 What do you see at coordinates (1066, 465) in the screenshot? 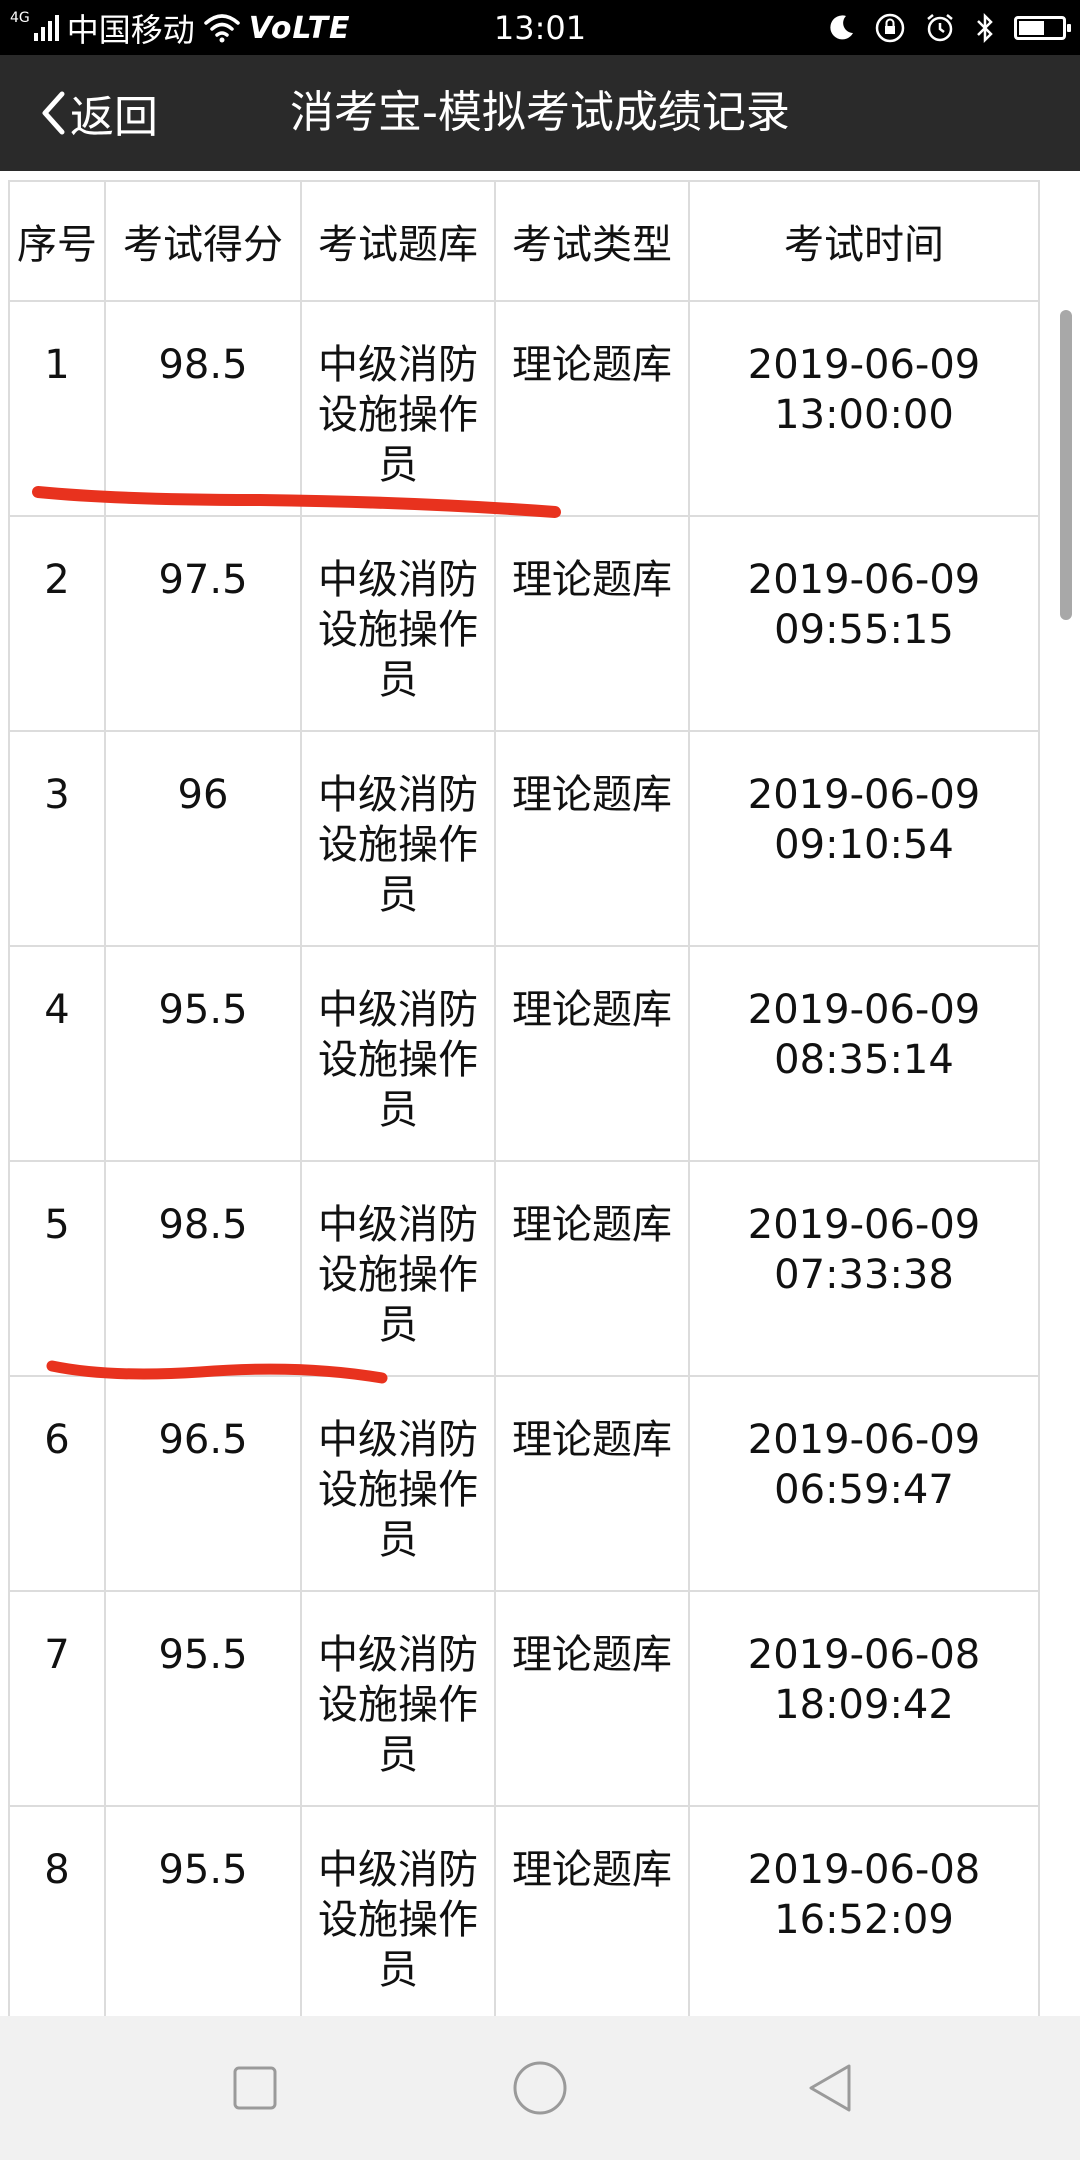
I see `scrollbar` at bounding box center [1066, 465].